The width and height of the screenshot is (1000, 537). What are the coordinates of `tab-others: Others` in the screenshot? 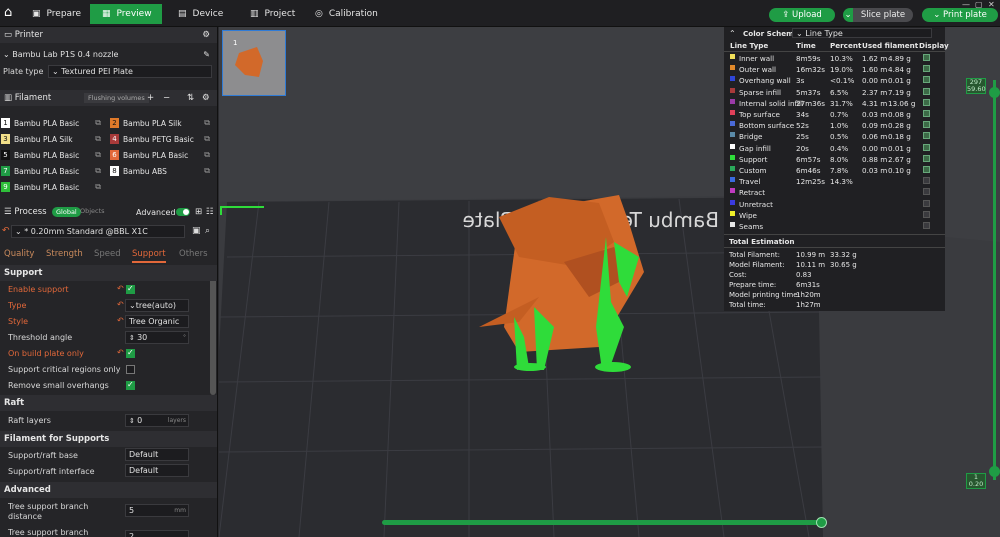 It's located at (193, 254).